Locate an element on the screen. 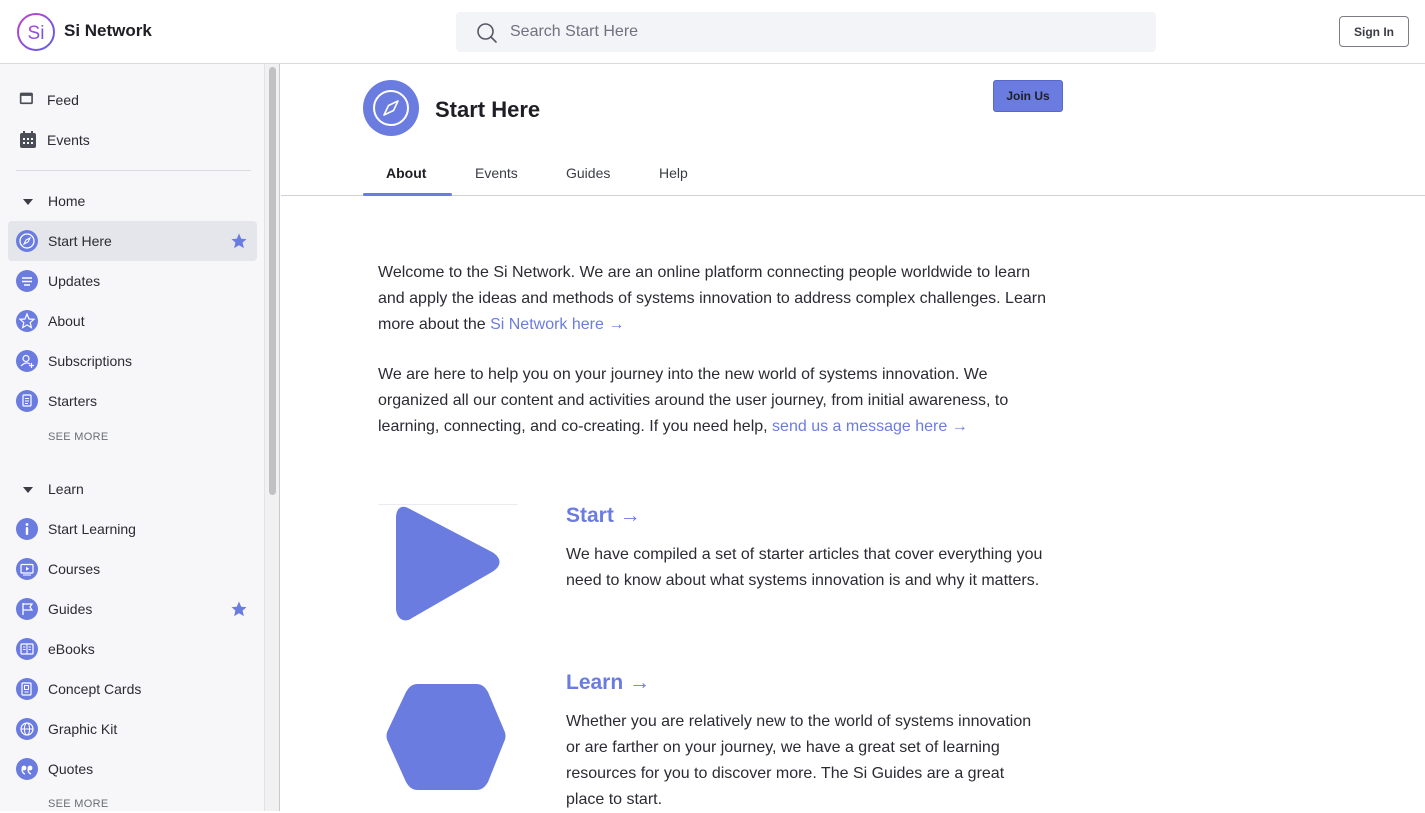 This screenshot has height=813, width=1425. active-tab-indicator is located at coordinates (407, 194).